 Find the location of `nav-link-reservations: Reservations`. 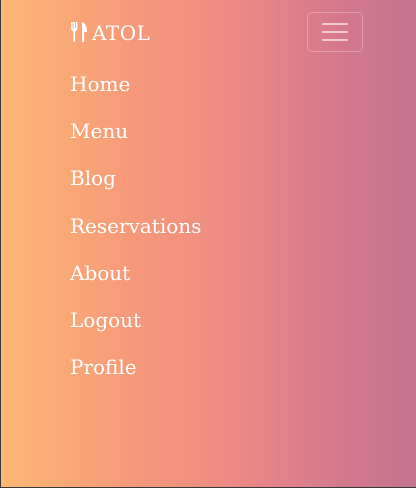

nav-link-reservations: Reservations is located at coordinates (135, 226).